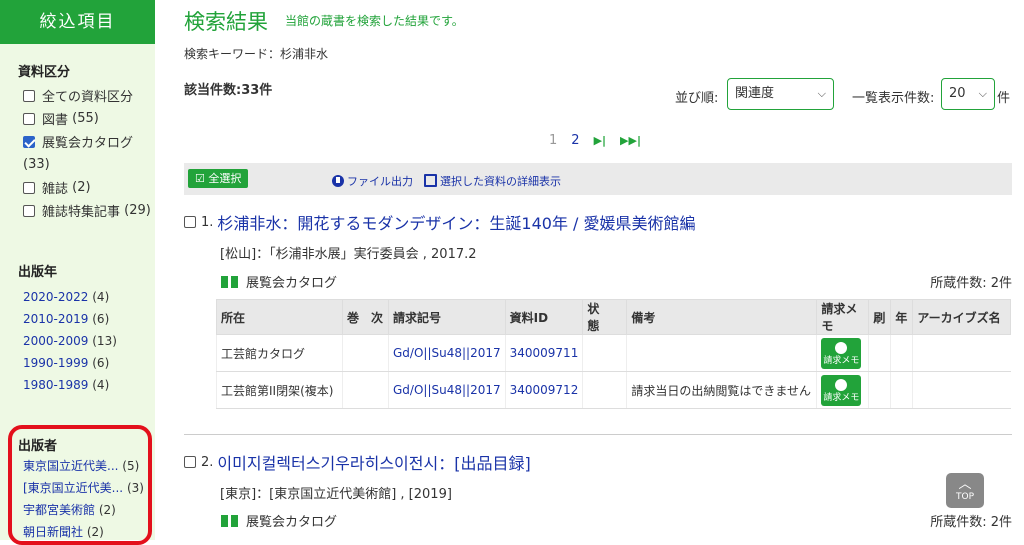 The width and height of the screenshot is (1024, 545). What do you see at coordinates (430, 180) in the screenshot?
I see `detail-icon` at bounding box center [430, 180].